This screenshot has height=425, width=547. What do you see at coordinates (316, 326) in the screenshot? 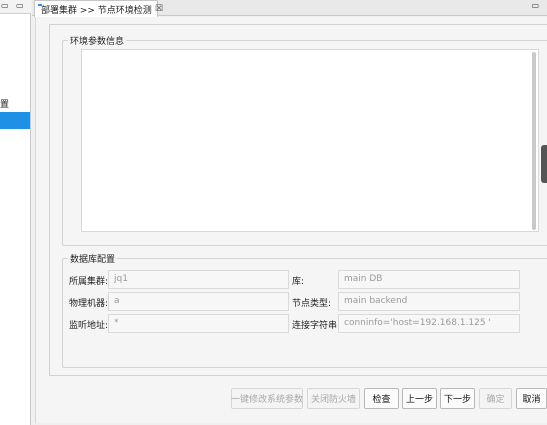
I see `conn-string-label: 连接字符串:` at bounding box center [316, 326].